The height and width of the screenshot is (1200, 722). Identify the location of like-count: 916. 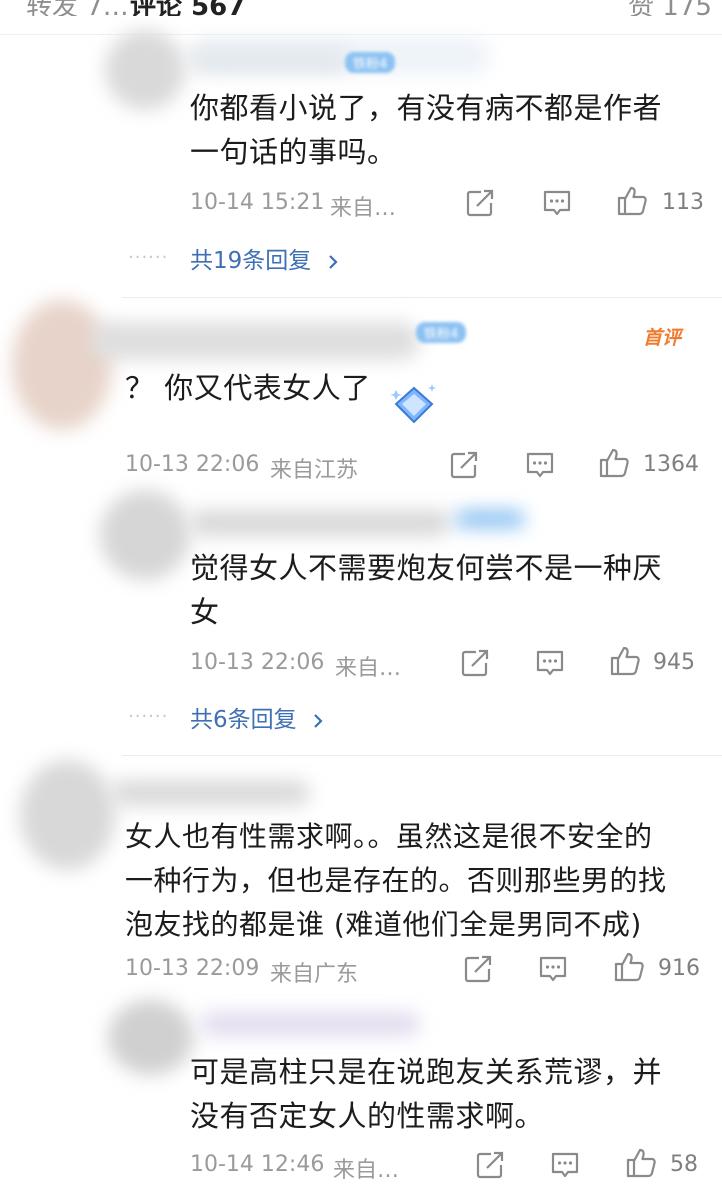
(679, 968).